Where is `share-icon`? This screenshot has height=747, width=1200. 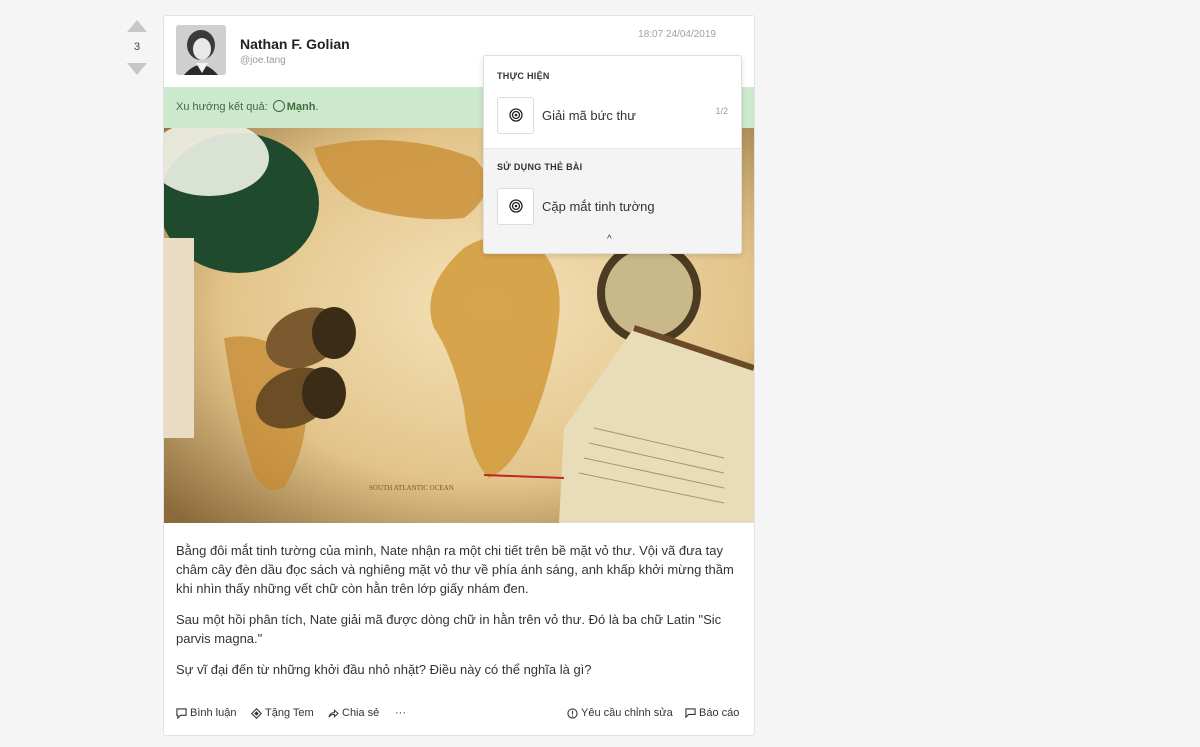 share-icon is located at coordinates (333, 713).